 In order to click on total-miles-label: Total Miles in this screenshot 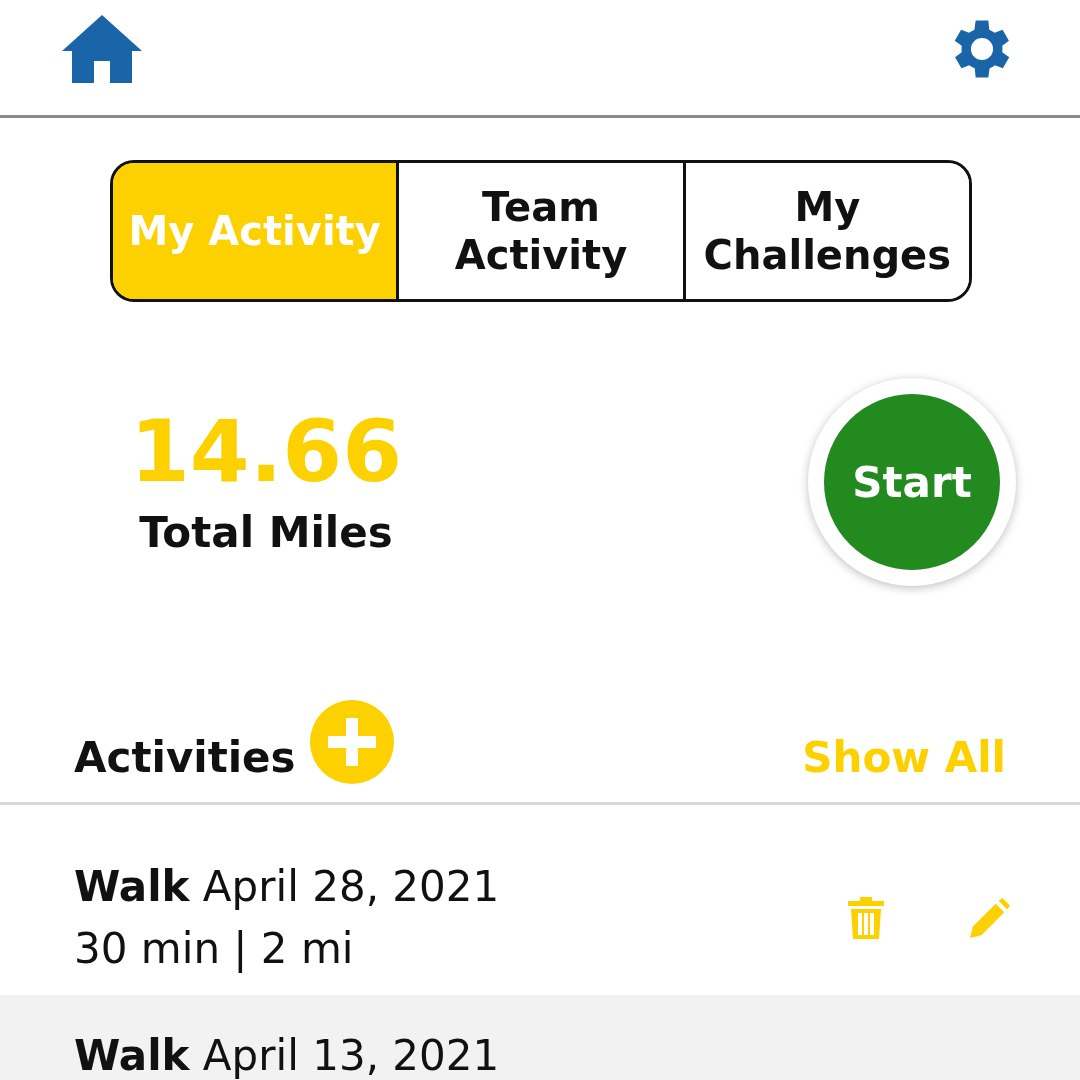, I will do `click(266, 532)`.